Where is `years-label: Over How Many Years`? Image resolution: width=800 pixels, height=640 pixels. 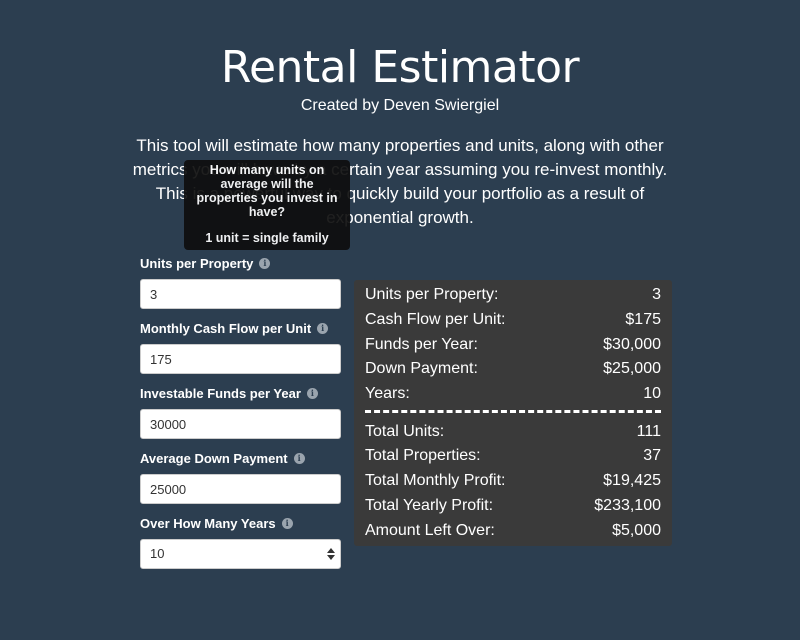 years-label: Over How Many Years is located at coordinates (208, 523).